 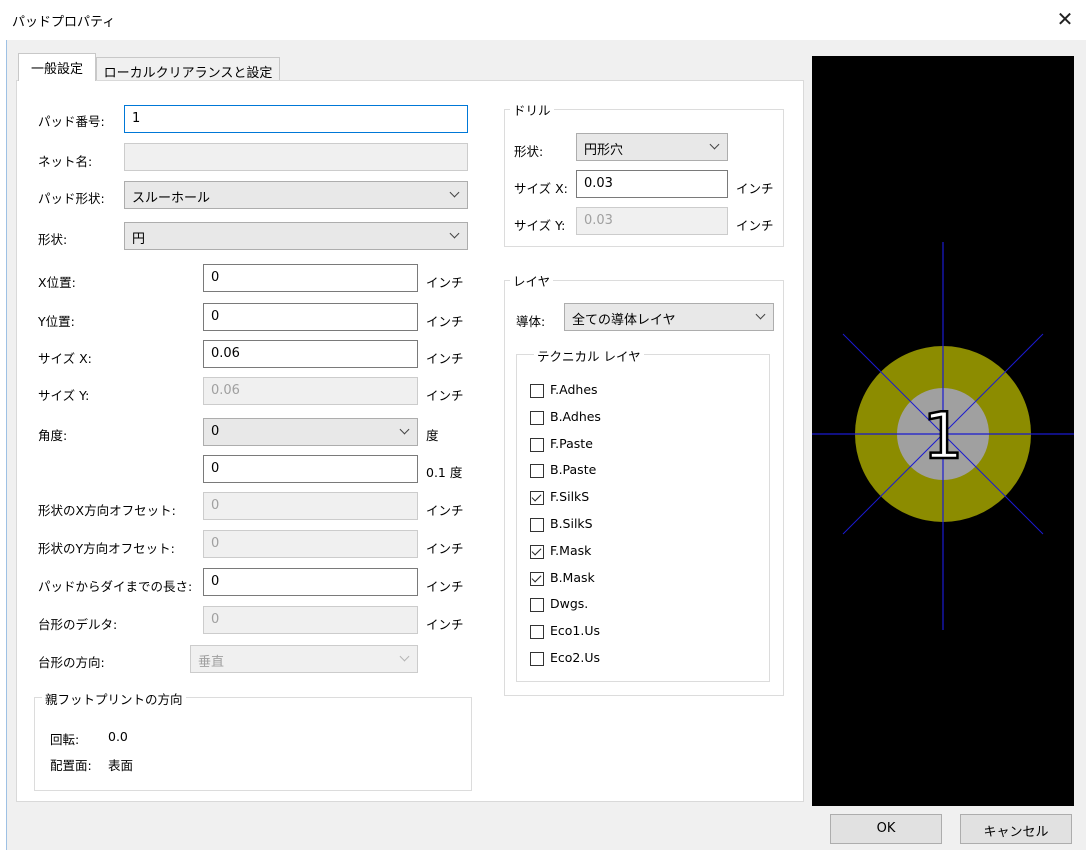 I want to click on layers-group-title: レイヤ, so click(x=532, y=280).